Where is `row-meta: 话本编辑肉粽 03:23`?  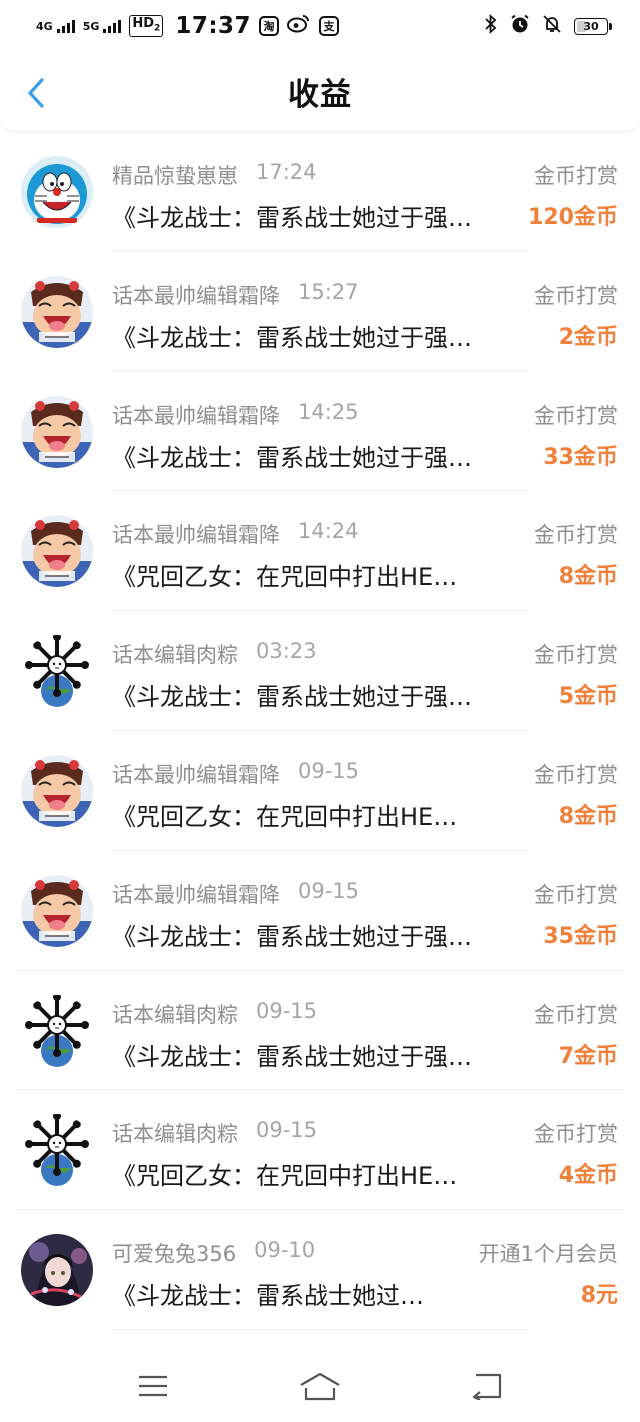
row-meta: 话本编辑肉粽 03:23 is located at coordinates (214, 654).